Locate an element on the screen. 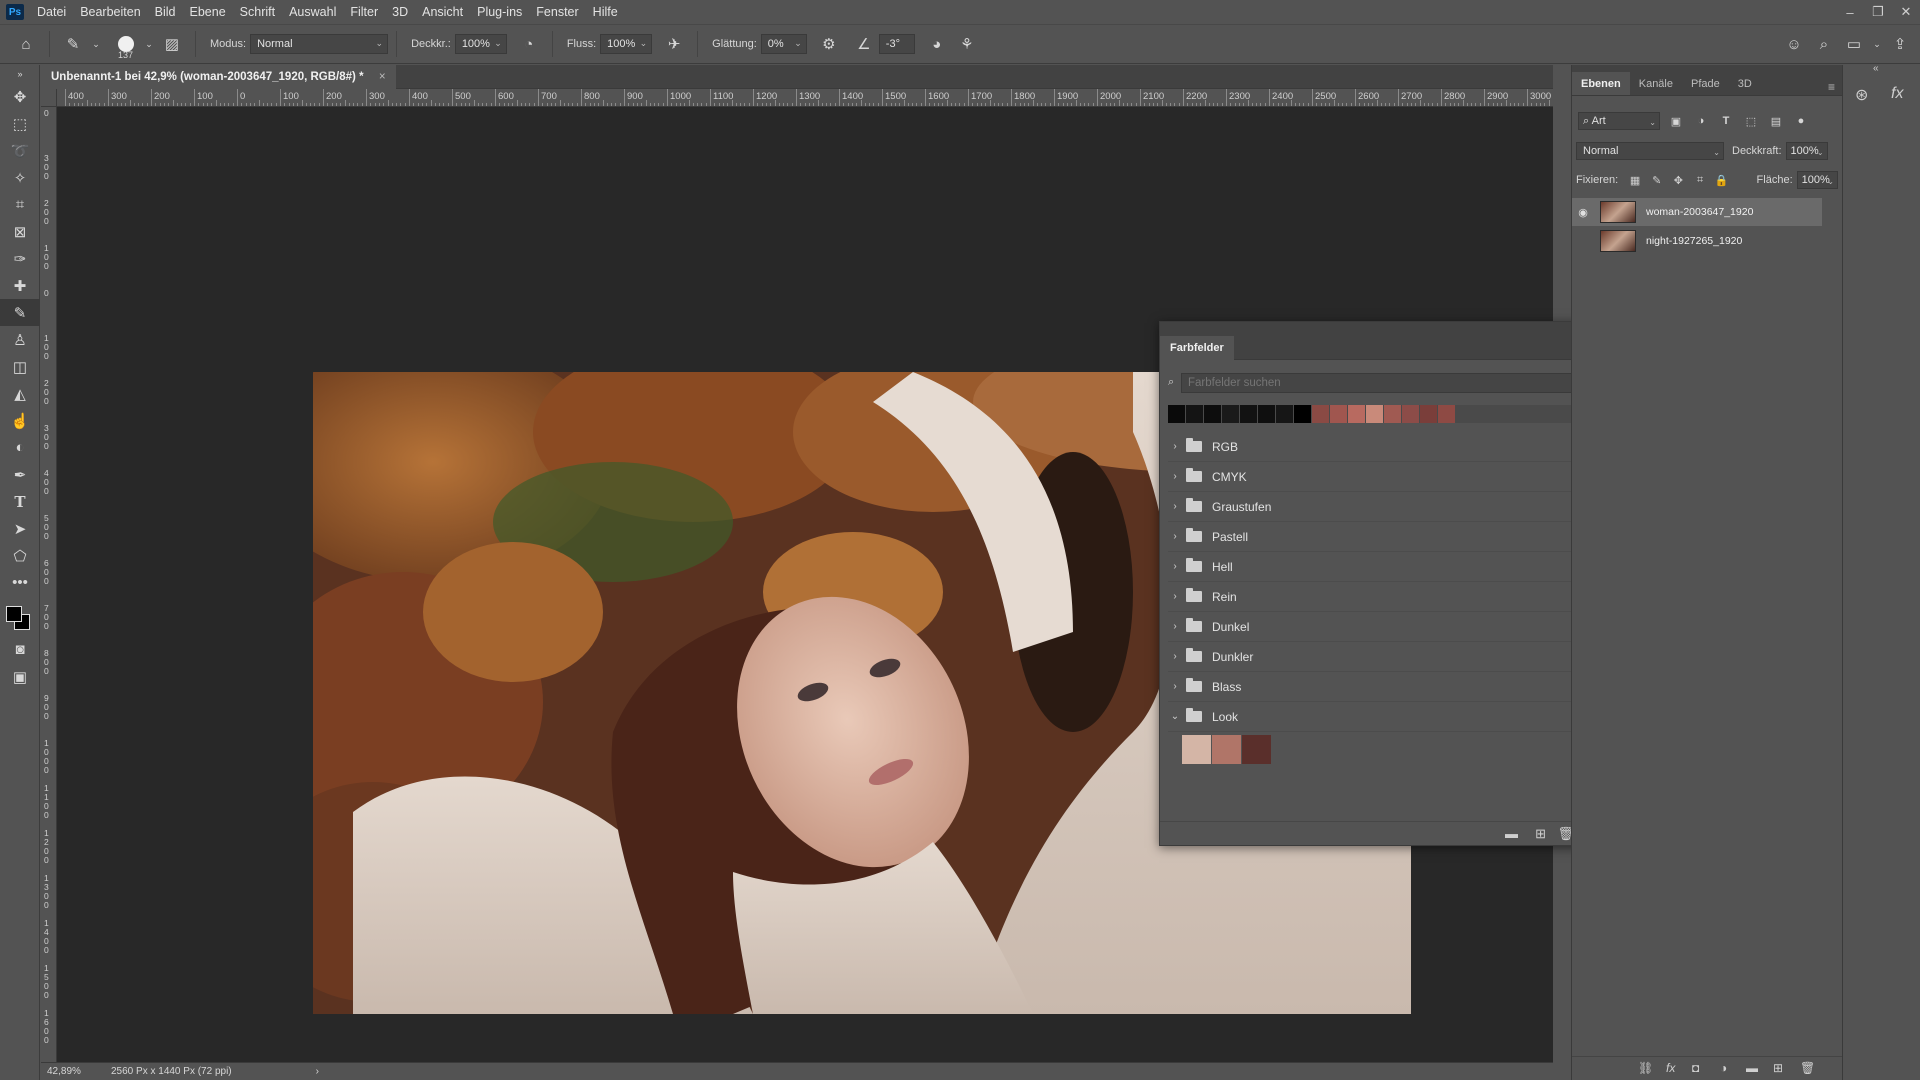  swatch-group-blass: › Blass is located at coordinates (1380, 687).